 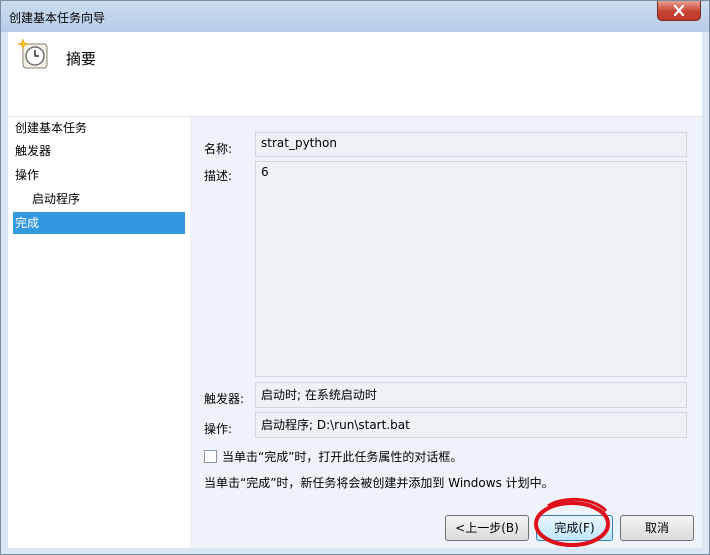 I want to click on trigger-field: 启动时; 在系统启动时, so click(x=471, y=395).